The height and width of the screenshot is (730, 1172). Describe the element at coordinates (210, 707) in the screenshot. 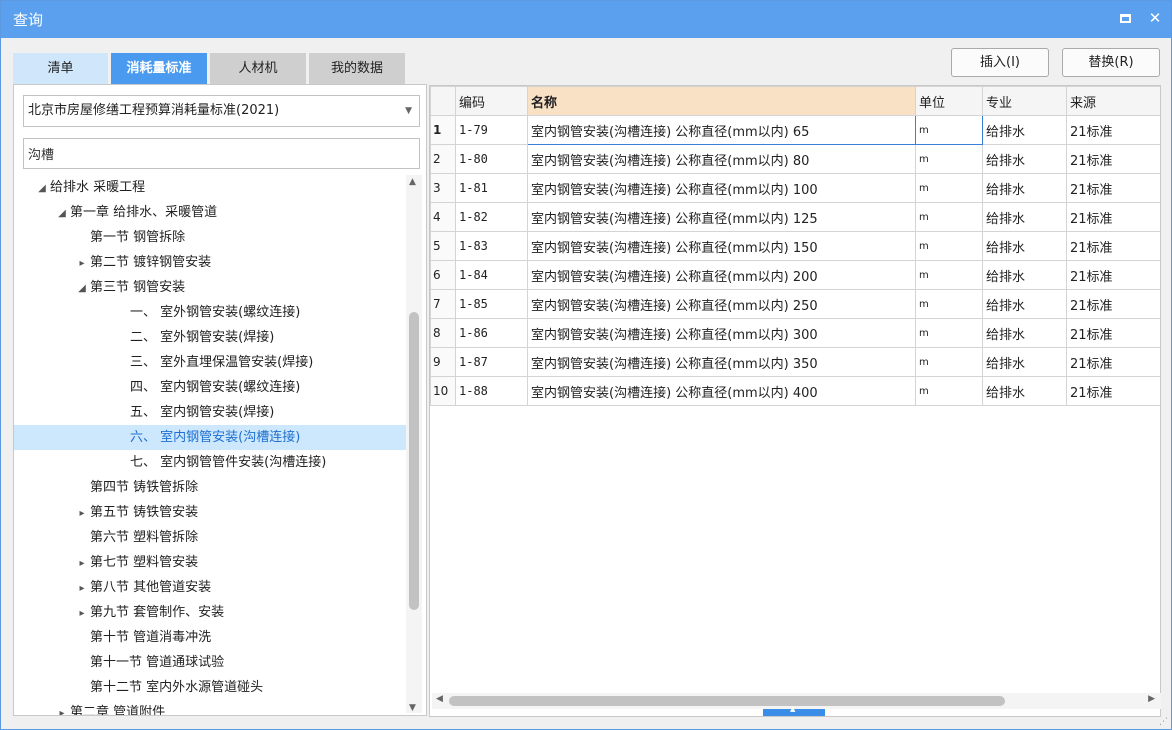

I see `tree-node: ▸ 第二章 管道附件` at that location.